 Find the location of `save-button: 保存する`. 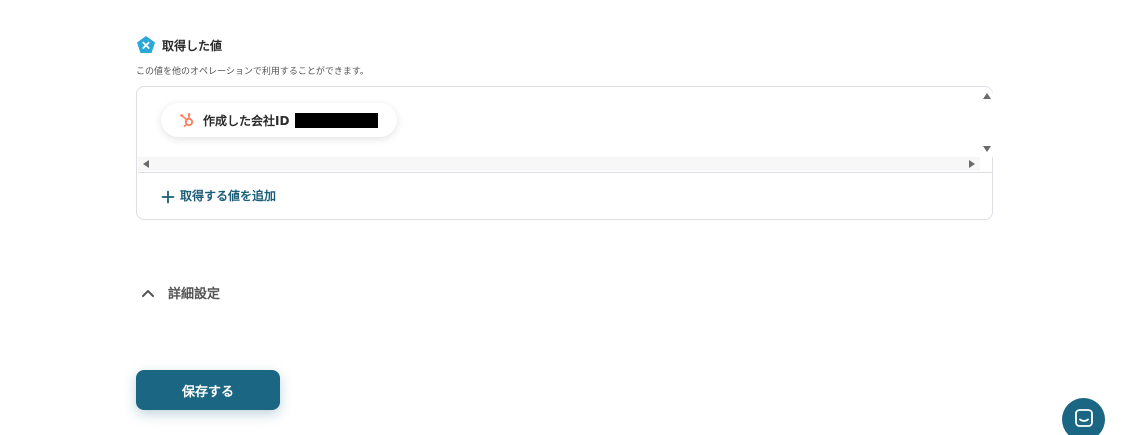

save-button: 保存する is located at coordinates (208, 390).